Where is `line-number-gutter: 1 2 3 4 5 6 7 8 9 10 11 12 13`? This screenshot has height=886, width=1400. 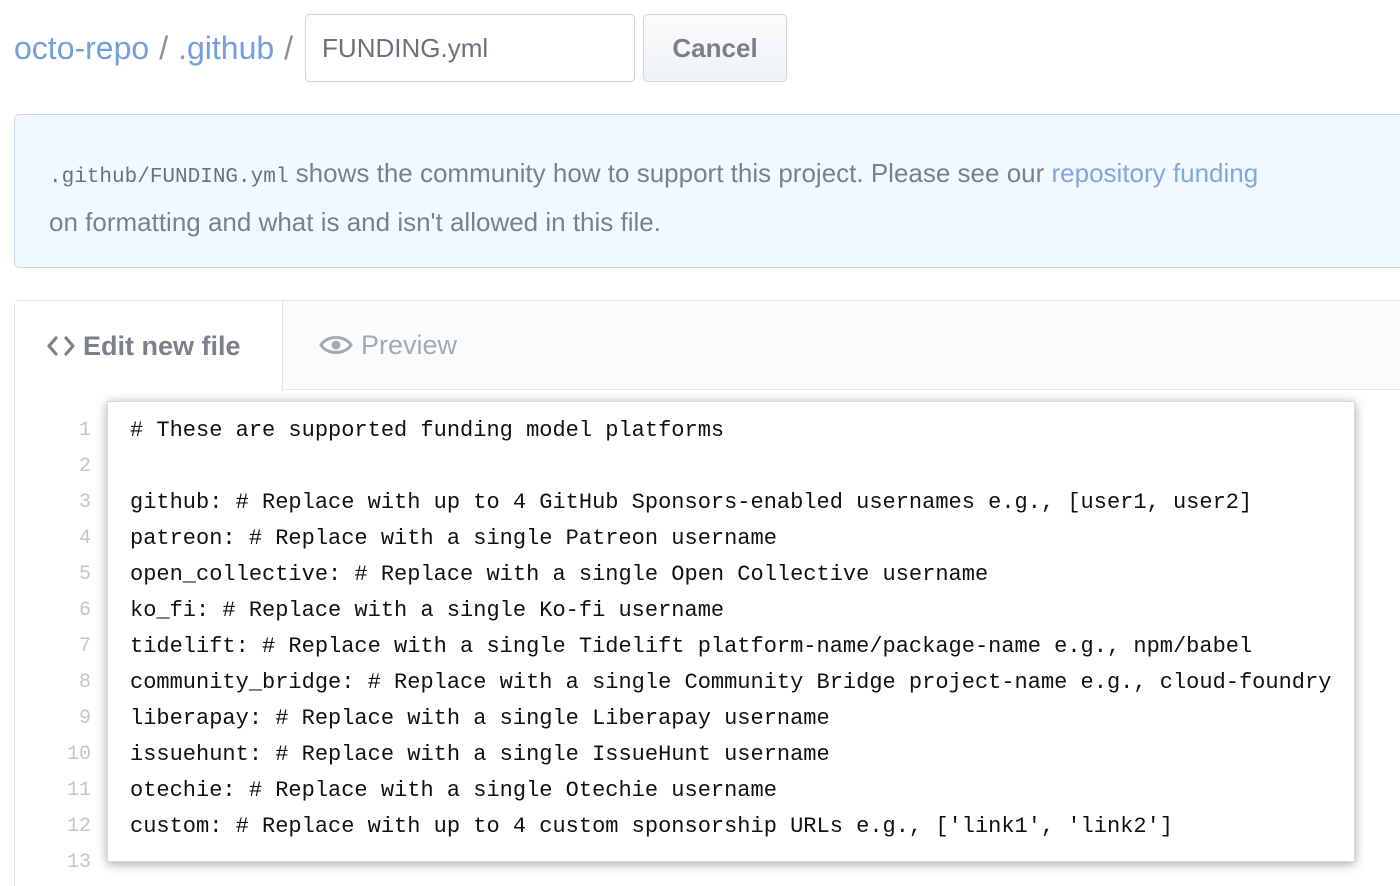
line-number-gutter: 1 2 3 4 5 6 7 8 9 10 11 12 13 is located at coordinates (53, 647).